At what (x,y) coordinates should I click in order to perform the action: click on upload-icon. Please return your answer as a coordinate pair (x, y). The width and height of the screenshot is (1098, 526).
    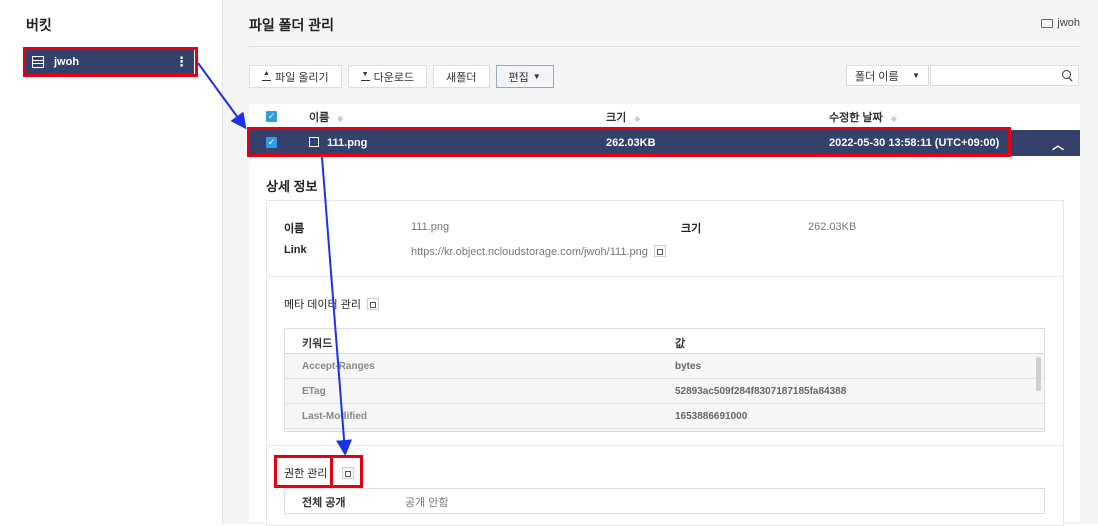
    Looking at the image, I should click on (266, 75).